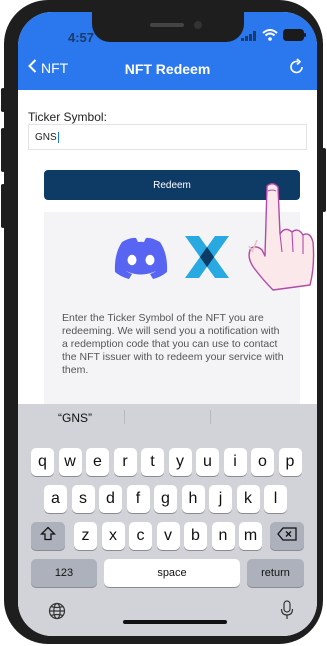 The image size is (327, 646). I want to click on ticker-input: GNS, so click(167, 137).